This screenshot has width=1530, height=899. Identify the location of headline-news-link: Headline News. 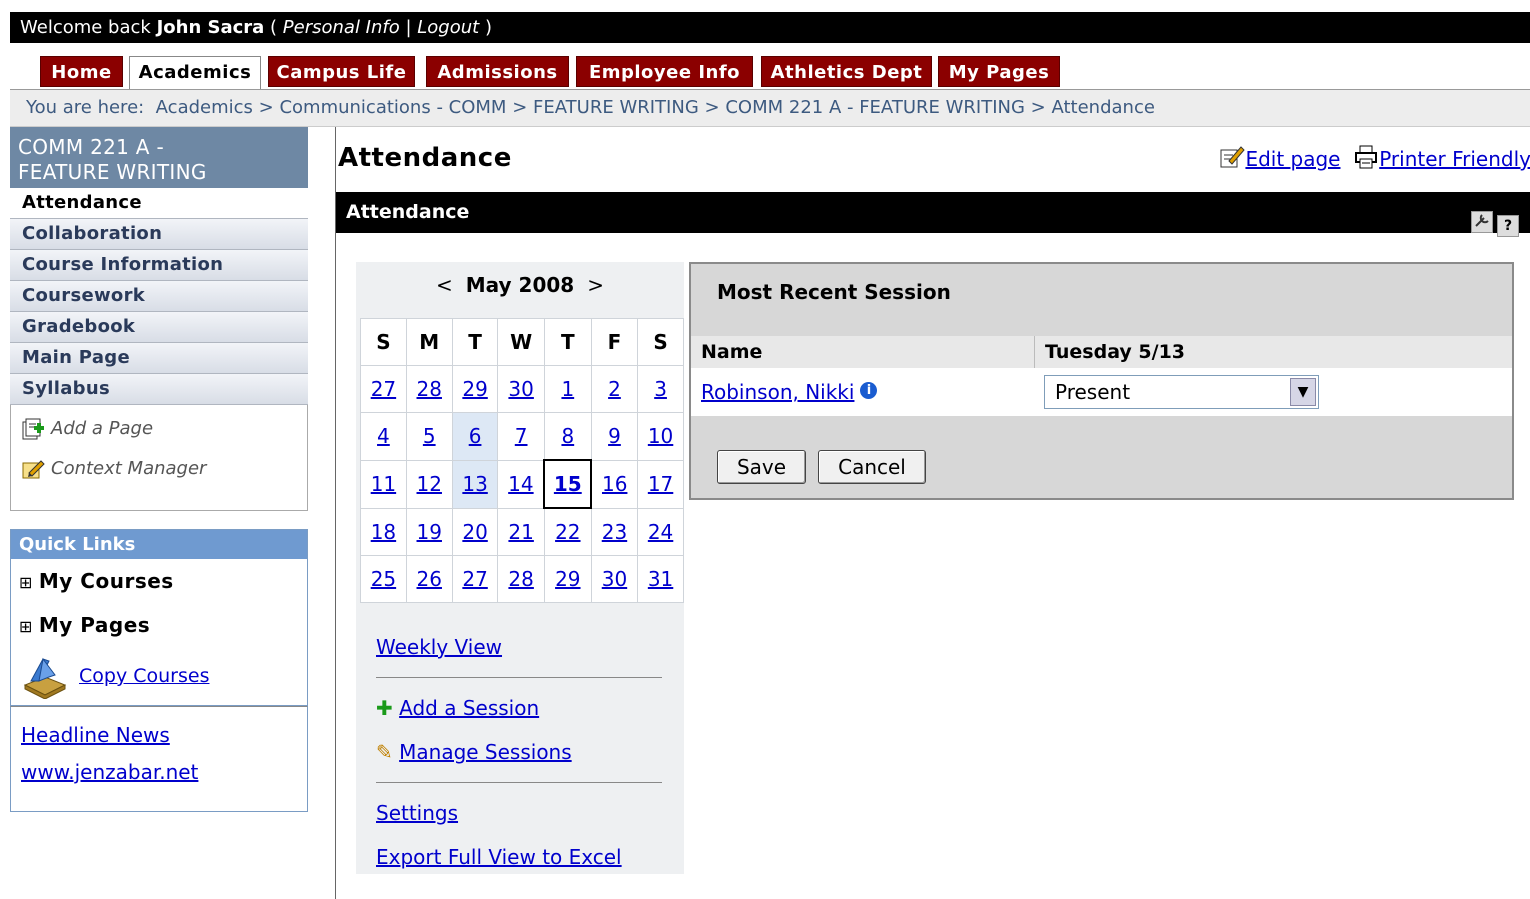
(95, 735).